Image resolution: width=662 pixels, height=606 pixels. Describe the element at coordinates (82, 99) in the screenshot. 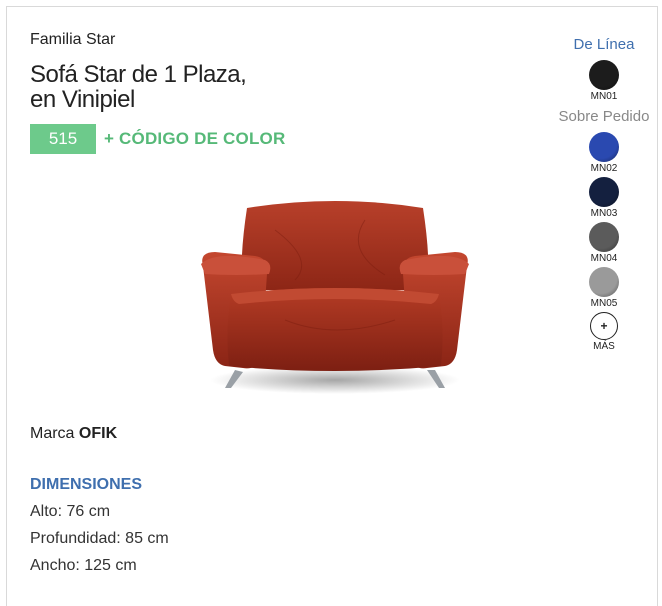

I see `product-title-line-2: en Vinipiel` at that location.